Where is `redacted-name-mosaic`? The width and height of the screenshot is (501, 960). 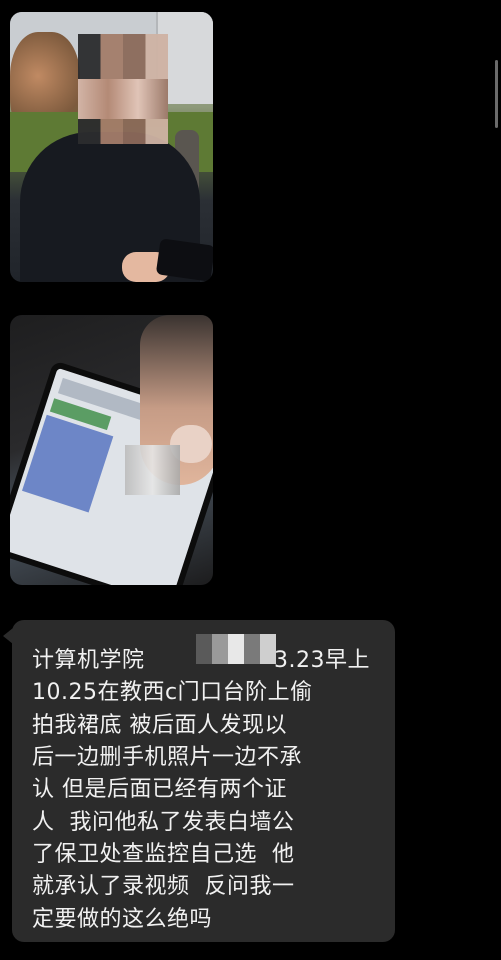
redacted-name-mosaic is located at coordinates (236, 649).